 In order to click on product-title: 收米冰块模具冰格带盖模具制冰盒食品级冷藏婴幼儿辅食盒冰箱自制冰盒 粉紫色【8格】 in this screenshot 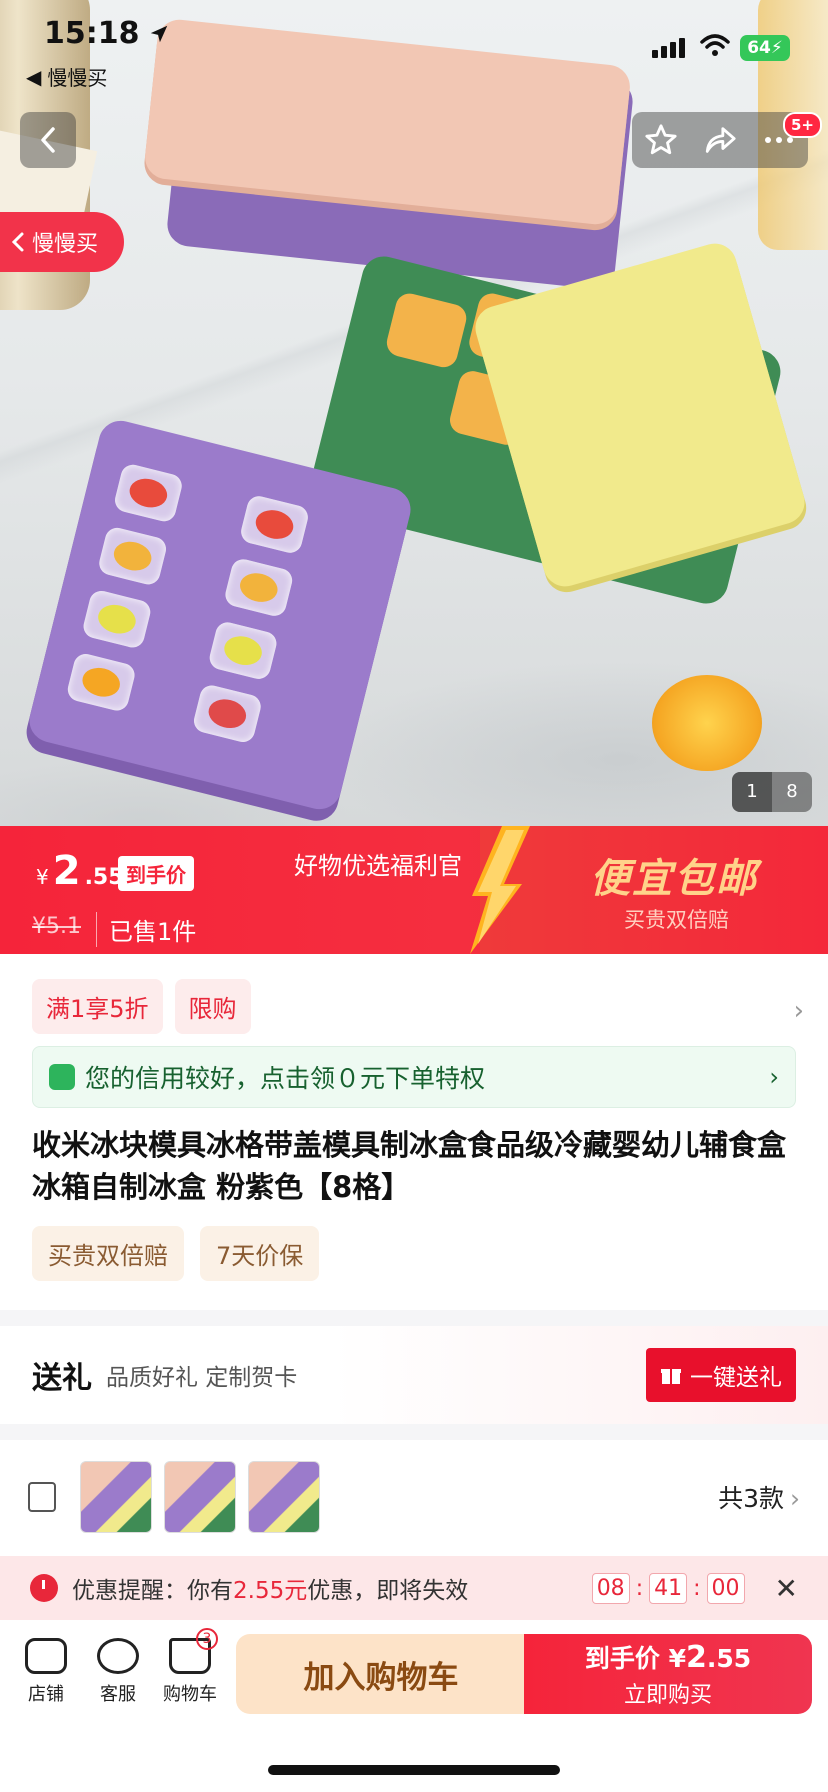, I will do `click(409, 1166)`.